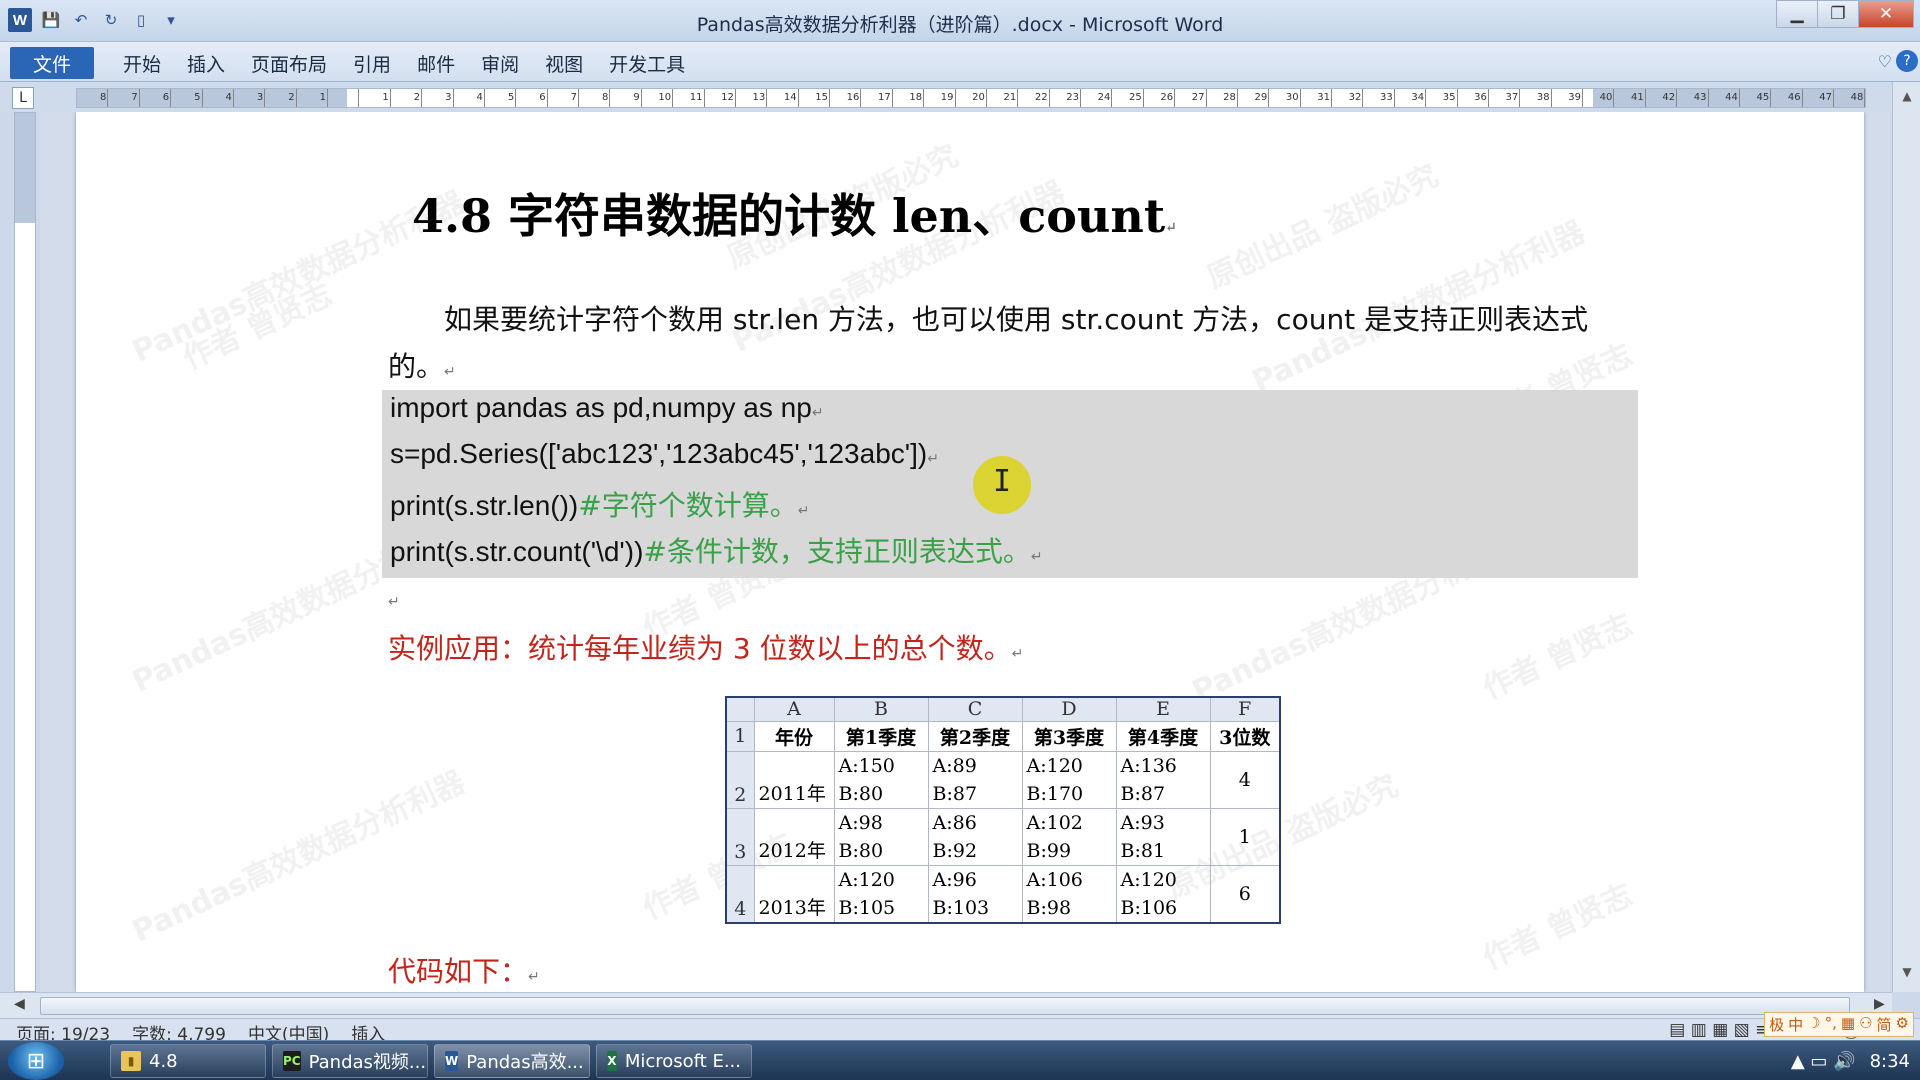 The image size is (1920, 1080). What do you see at coordinates (1907, 972) in the screenshot?
I see `scroll-down-icon: ▼` at bounding box center [1907, 972].